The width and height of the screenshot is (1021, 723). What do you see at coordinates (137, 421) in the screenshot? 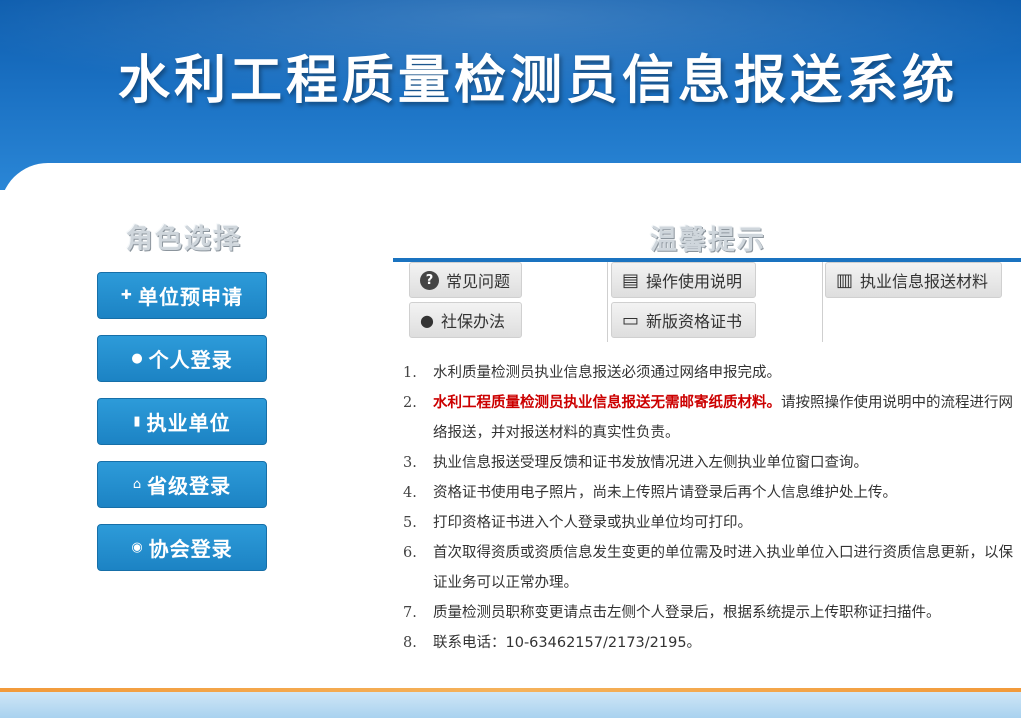
I see `building-icon: ▮` at bounding box center [137, 421].